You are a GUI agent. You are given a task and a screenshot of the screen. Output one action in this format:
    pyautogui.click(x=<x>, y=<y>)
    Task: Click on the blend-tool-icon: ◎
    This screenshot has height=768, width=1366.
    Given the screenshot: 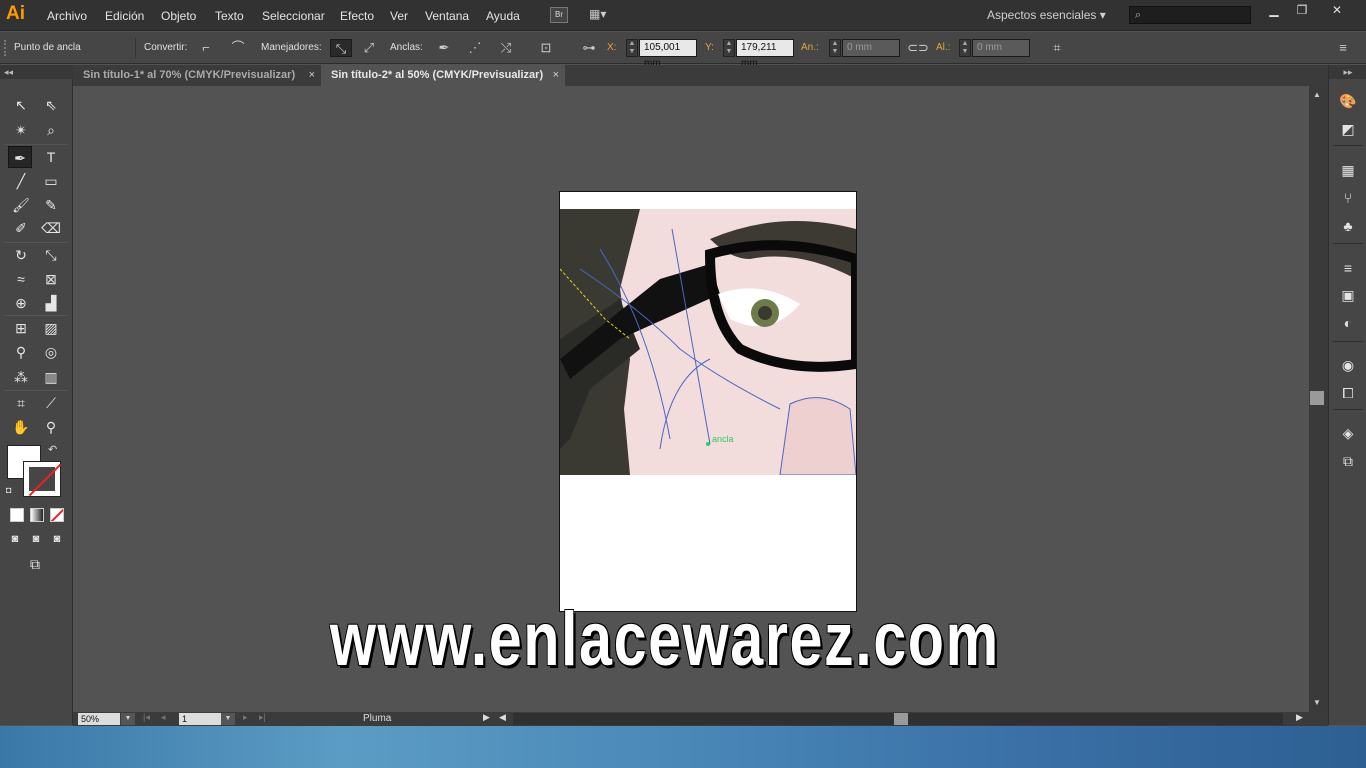 What is the action you would take?
    pyautogui.click(x=51, y=352)
    